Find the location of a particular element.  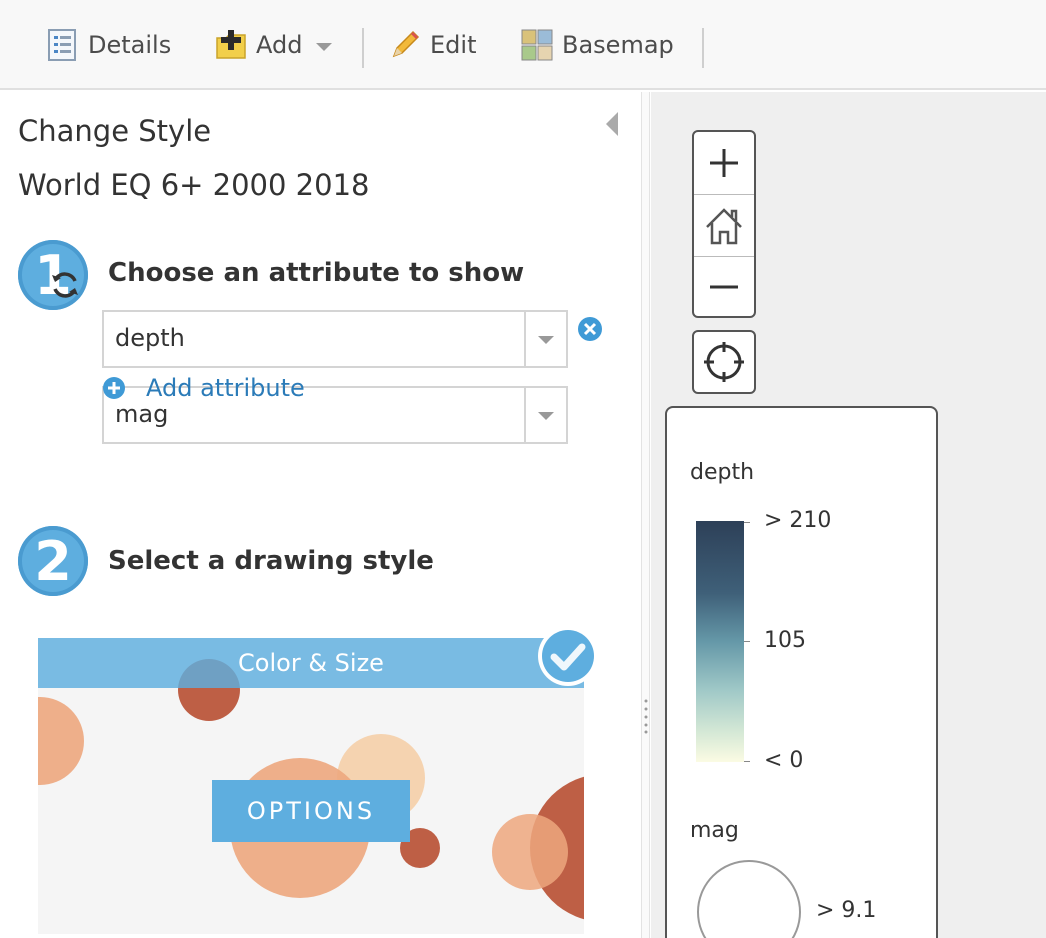

legend-mag-title: mag is located at coordinates (714, 830).